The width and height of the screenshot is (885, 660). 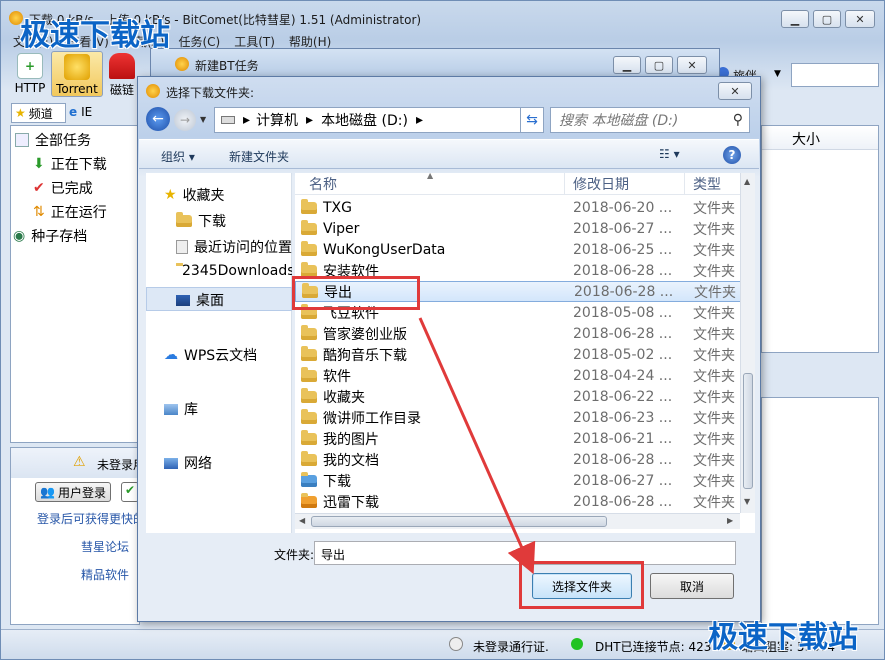 What do you see at coordinates (95, 35) in the screenshot?
I see `watermark-top: 极速下载站` at bounding box center [95, 35].